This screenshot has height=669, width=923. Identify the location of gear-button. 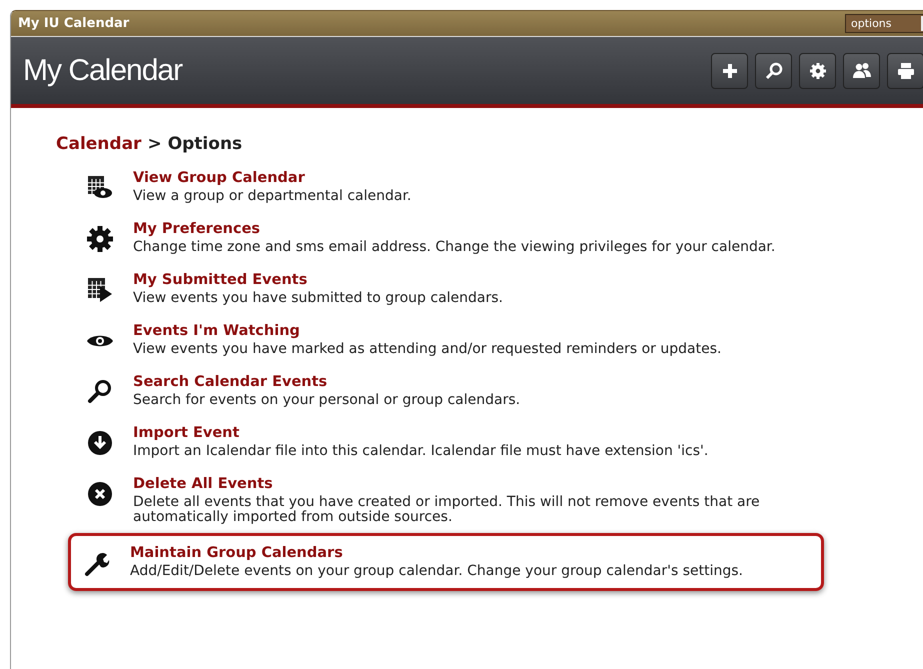
(817, 70).